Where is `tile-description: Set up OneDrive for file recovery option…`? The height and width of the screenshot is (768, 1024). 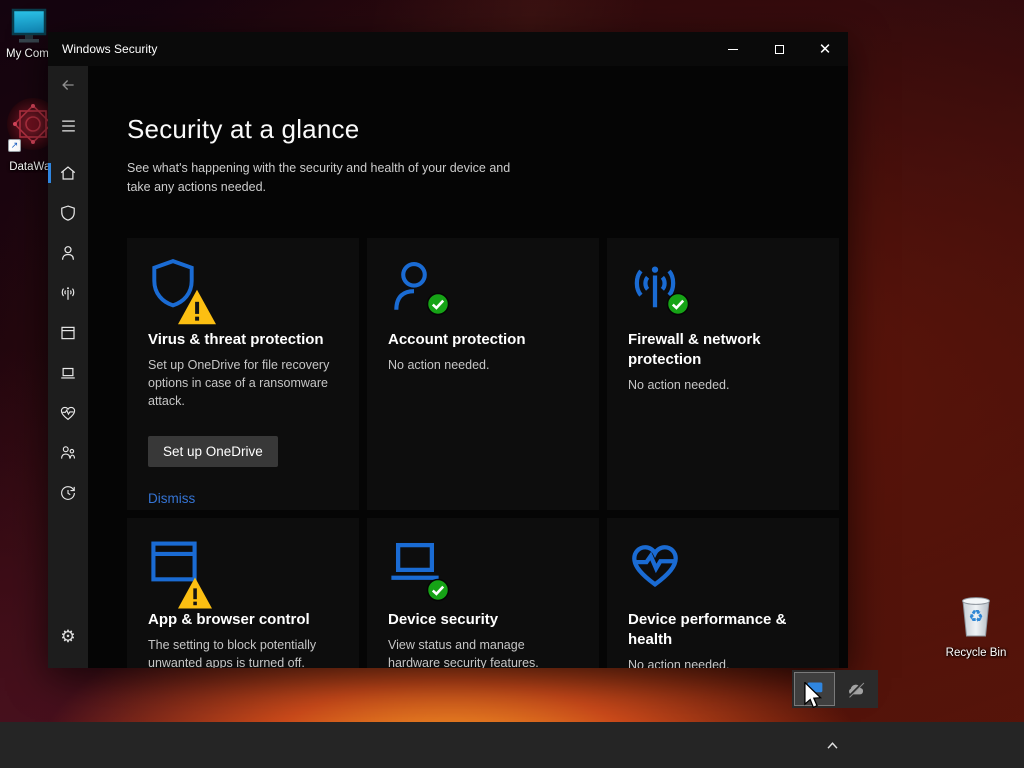 tile-description: Set up OneDrive for file recovery option… is located at coordinates (239, 383).